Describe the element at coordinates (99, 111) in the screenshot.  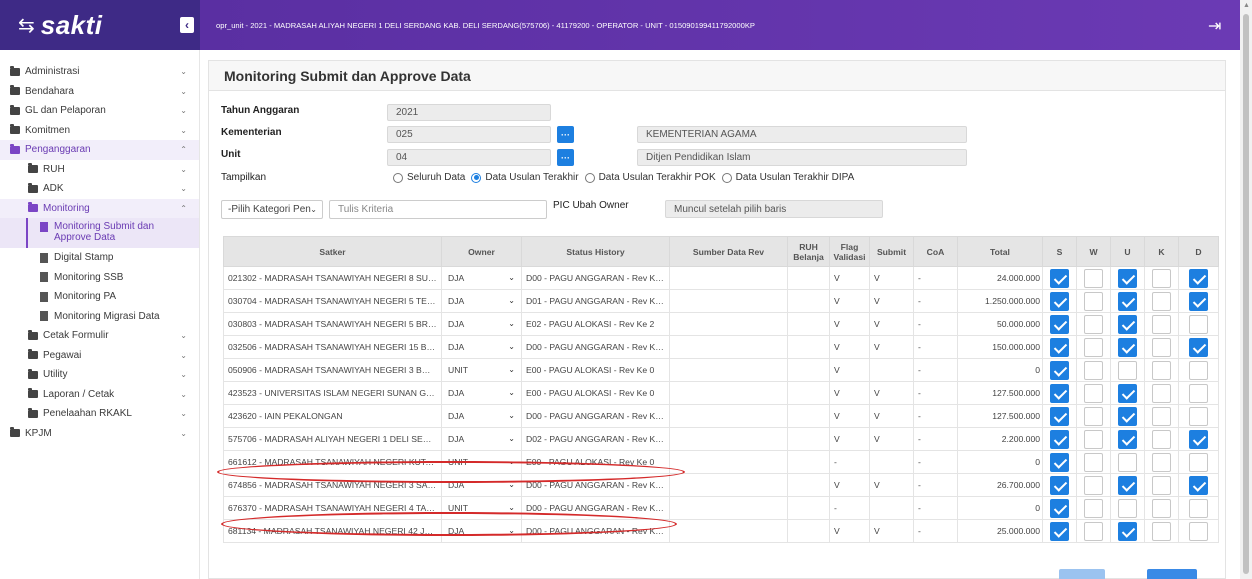
I see `sidebar-item-gl-pelaporan: GL dan Pelaporan ⌄` at that location.